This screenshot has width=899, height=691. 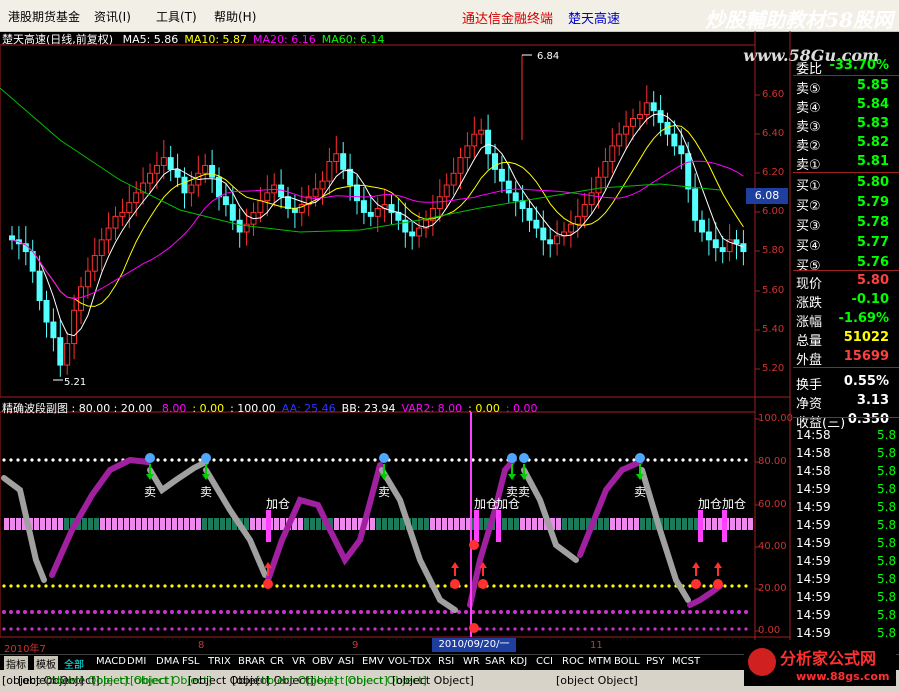 I want to click on indicator-tab: CR, so click(x=277, y=661).